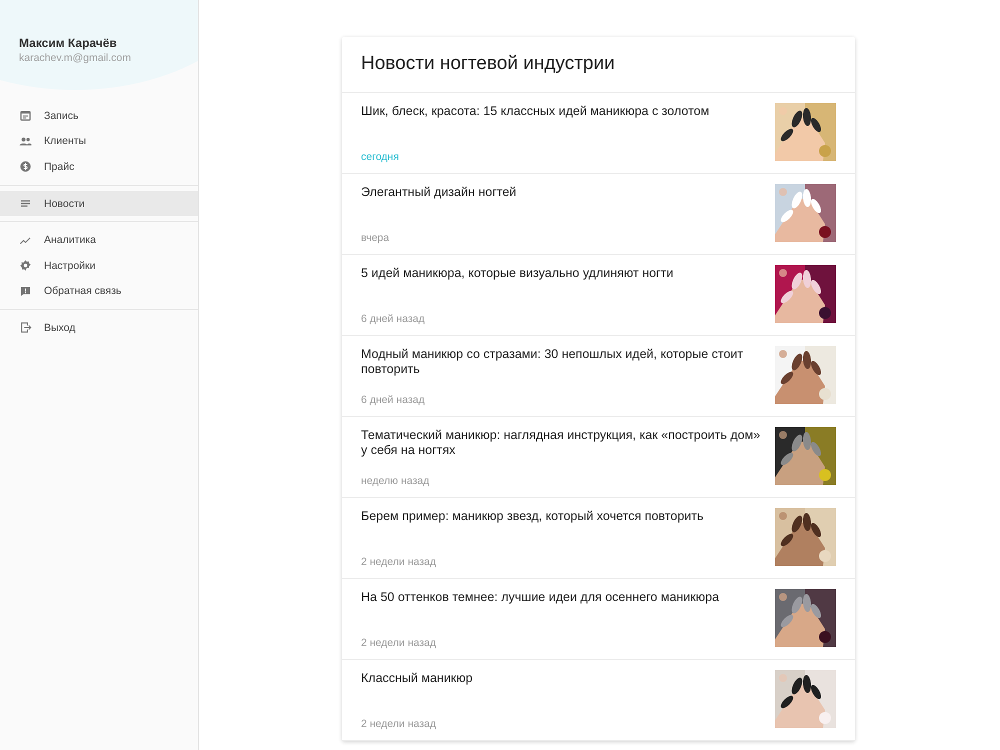 Image resolution: width=1000 pixels, height=750 pixels. What do you see at coordinates (375, 238) in the screenshot?
I see `news-date: вчера` at bounding box center [375, 238].